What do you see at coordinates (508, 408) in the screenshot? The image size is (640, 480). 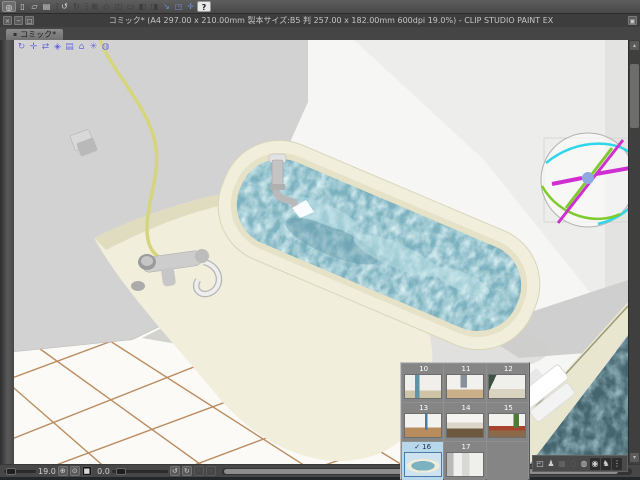 I see `material-number: 15` at bounding box center [508, 408].